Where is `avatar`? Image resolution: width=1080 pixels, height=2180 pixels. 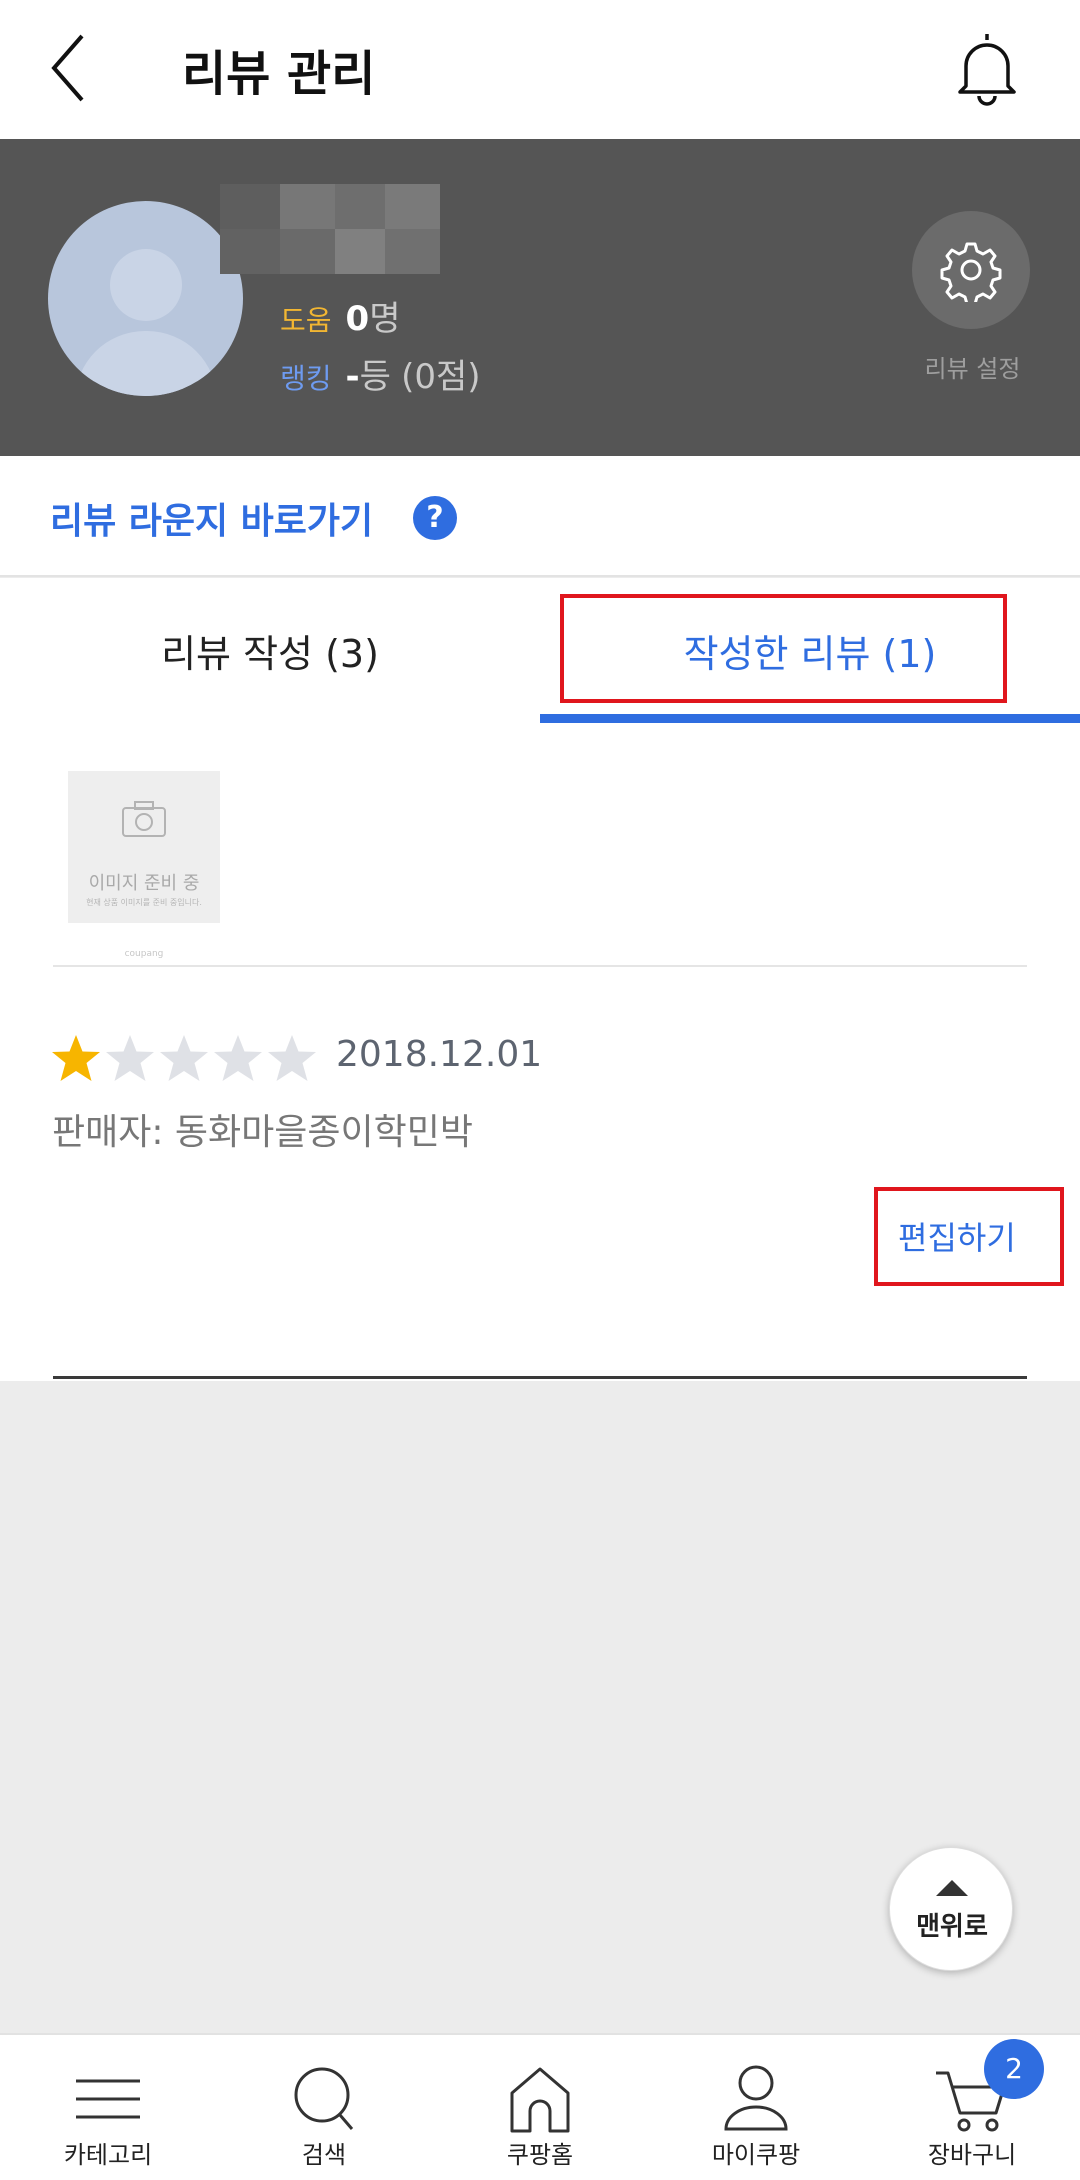 avatar is located at coordinates (145, 298).